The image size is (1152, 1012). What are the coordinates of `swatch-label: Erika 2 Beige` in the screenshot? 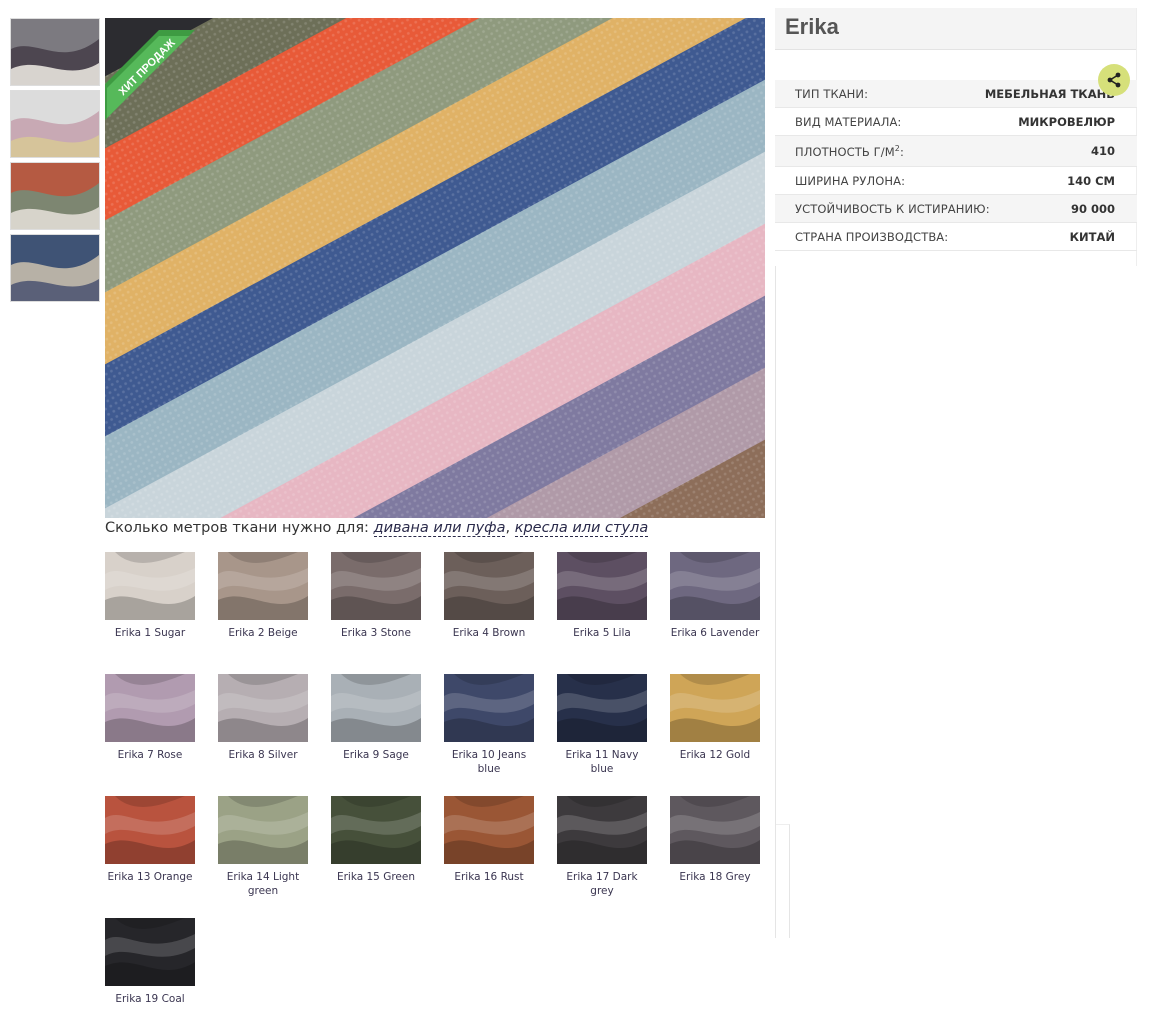 It's located at (263, 633).